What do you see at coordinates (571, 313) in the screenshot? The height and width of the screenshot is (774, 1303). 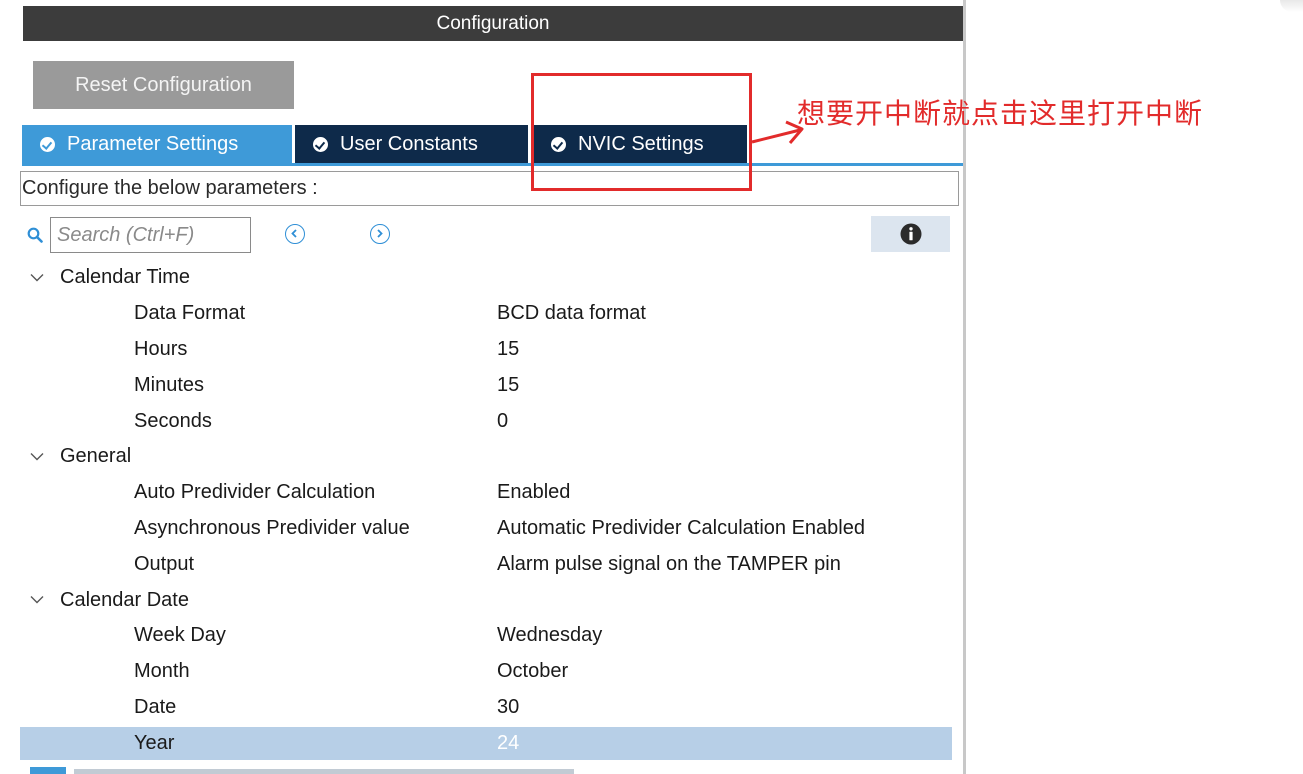 I see `param-value: BCD data format` at bounding box center [571, 313].